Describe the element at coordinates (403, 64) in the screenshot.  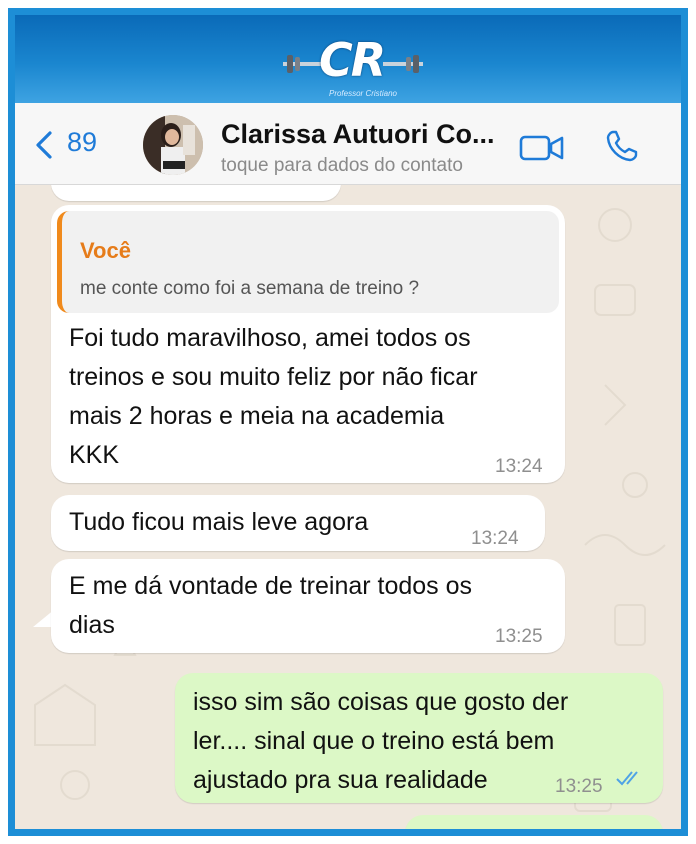
I see `dumbbell-right-icon` at that location.